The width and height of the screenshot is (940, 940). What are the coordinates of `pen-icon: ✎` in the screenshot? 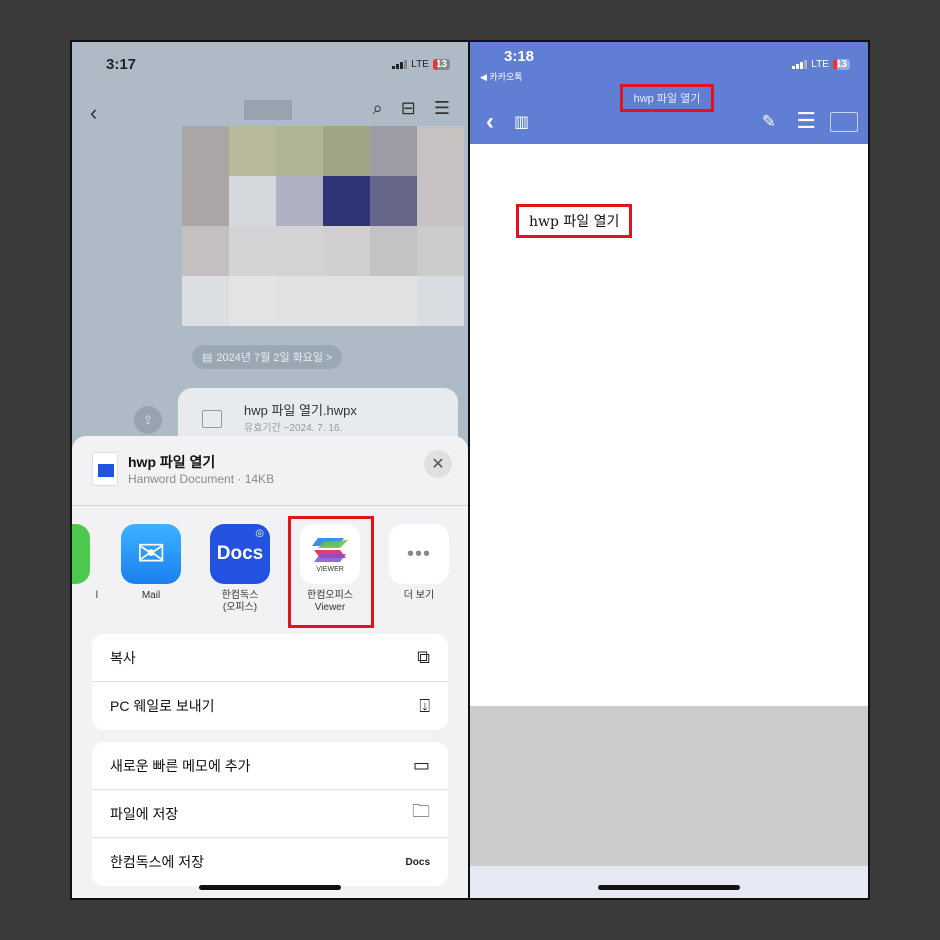 It's located at (769, 122).